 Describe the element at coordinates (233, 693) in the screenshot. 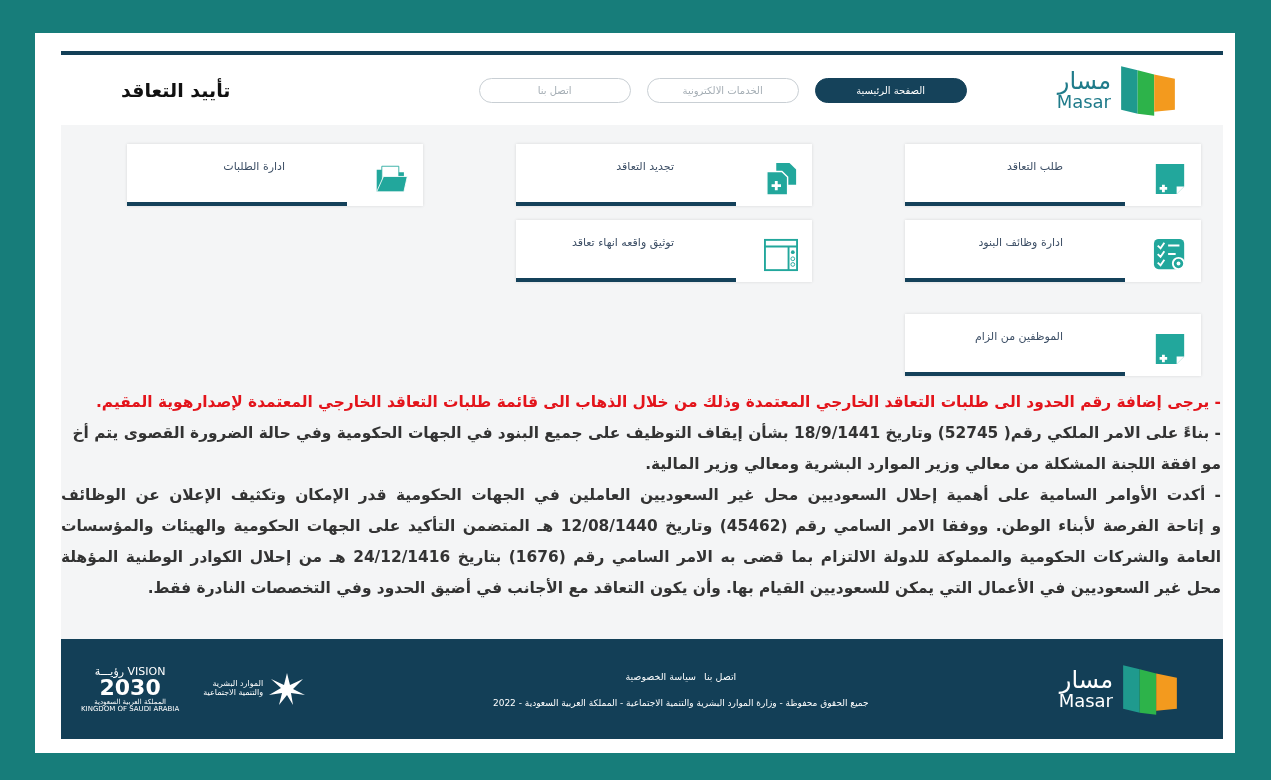

I see `ministry-name-text: والتنمية الاجتماعية` at that location.